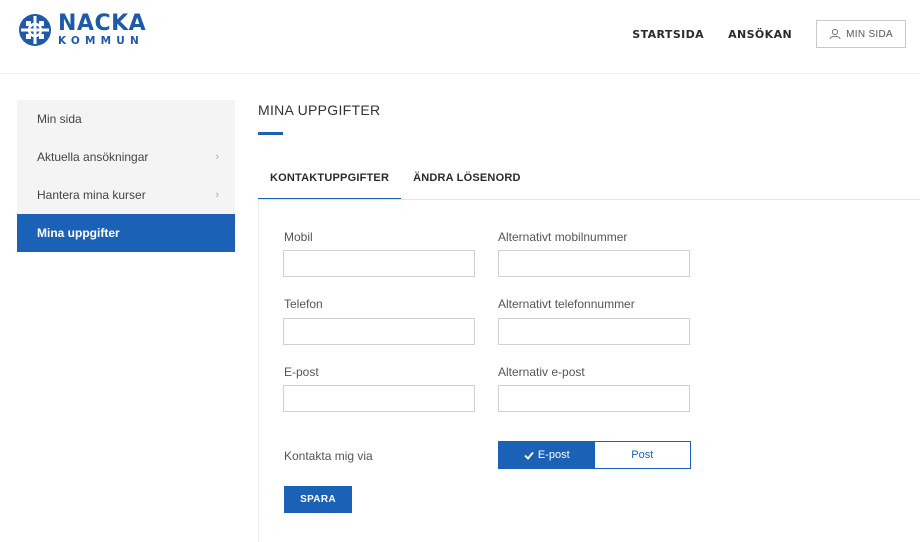  Describe the element at coordinates (126, 233) in the screenshot. I see `sidebar-item-mina-uppgifter: Mina uppgifter` at that location.